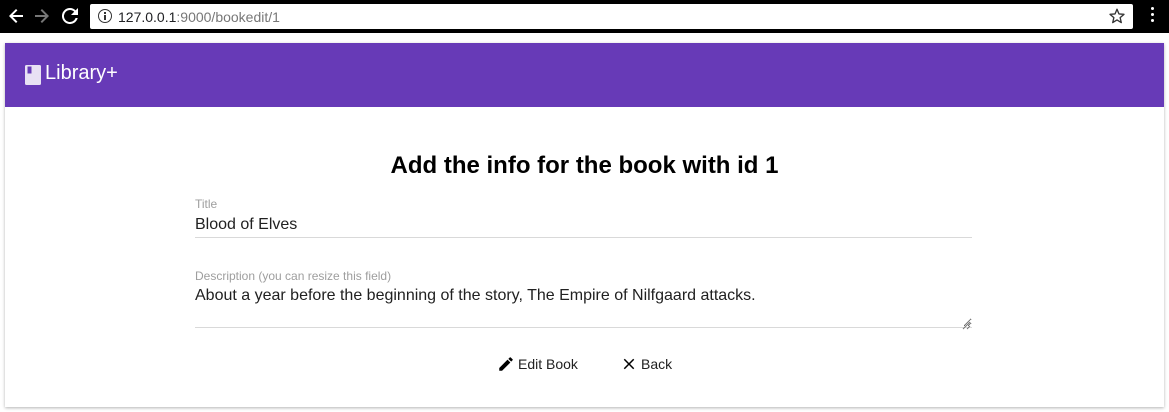 Image resolution: width=1169 pixels, height=412 pixels. Describe the element at coordinates (33, 75) in the screenshot. I see `book-icon` at that location.